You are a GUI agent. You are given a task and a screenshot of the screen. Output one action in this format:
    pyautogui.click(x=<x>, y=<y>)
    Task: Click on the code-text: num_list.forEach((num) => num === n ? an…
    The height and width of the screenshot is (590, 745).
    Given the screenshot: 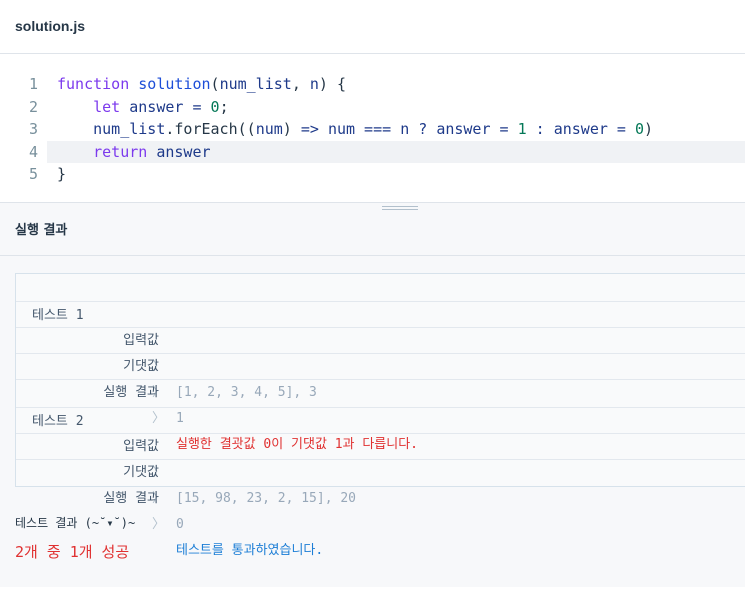 What is the action you would take?
    pyautogui.click(x=355, y=129)
    